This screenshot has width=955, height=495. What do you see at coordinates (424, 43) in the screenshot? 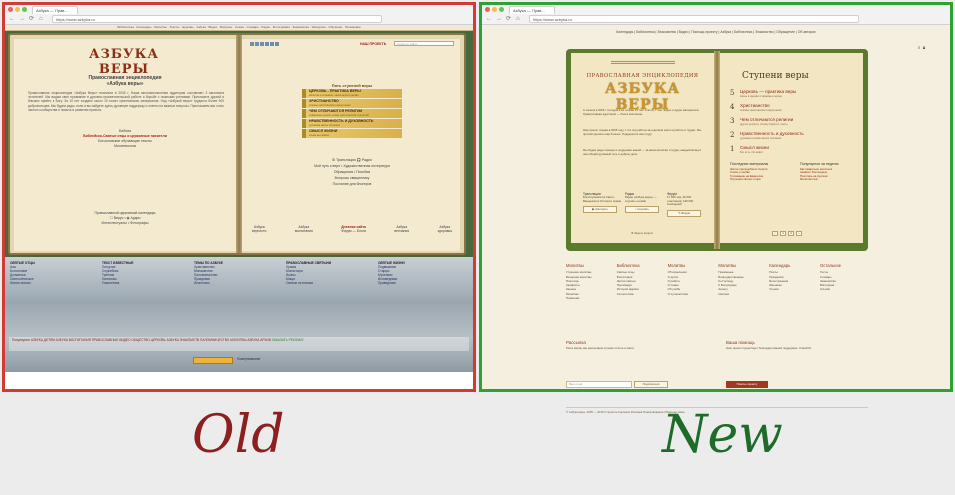
I see `old-search-input: поиск по сайту` at bounding box center [424, 43].